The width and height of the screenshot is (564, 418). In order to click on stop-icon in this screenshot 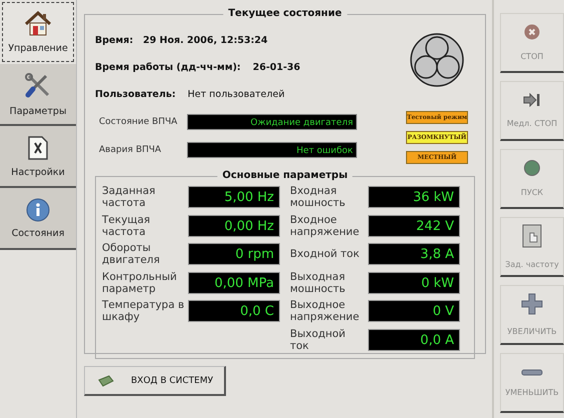, I will do `click(532, 32)`.